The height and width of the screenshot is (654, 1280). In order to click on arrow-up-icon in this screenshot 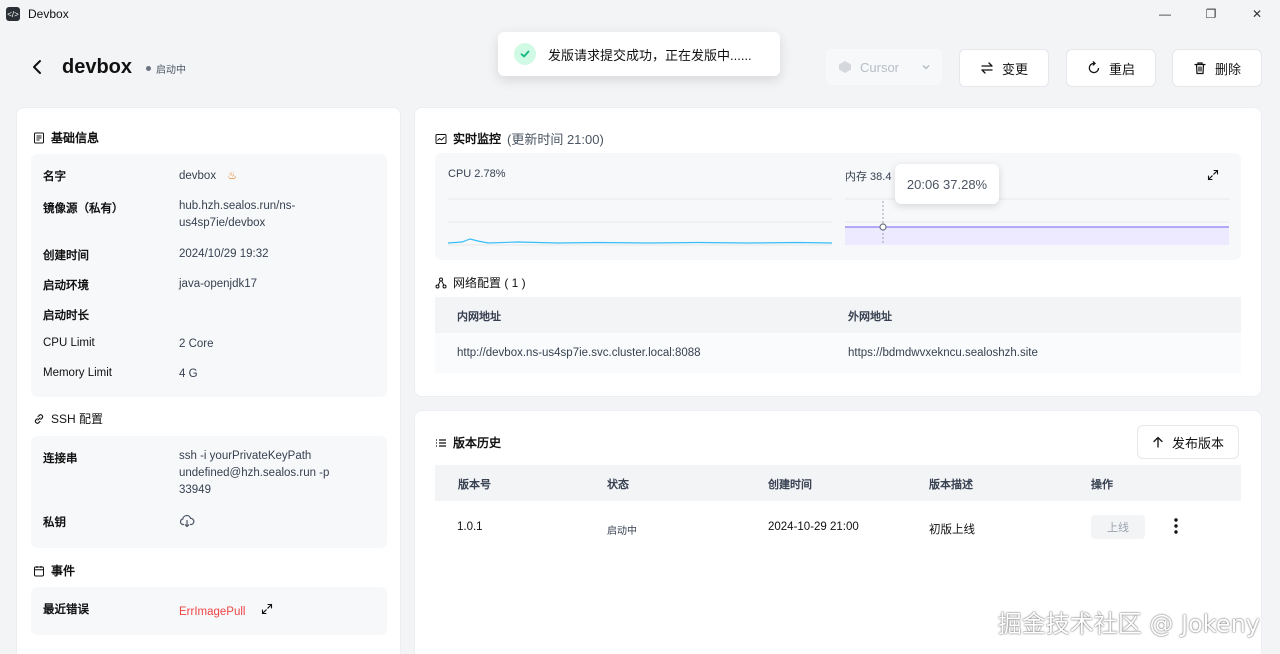, I will do `click(1158, 442)`.